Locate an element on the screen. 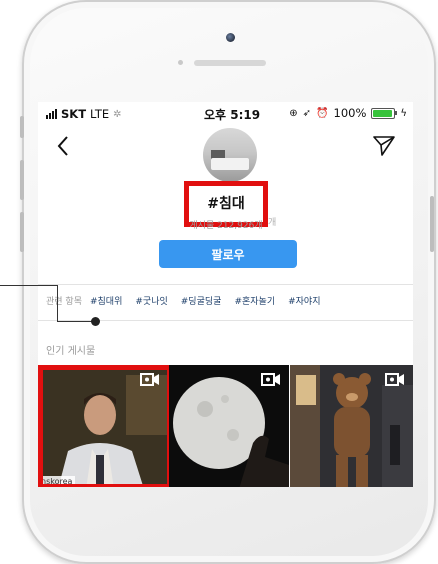  related-tag: #딩굴딩굴 is located at coordinates (201, 300).